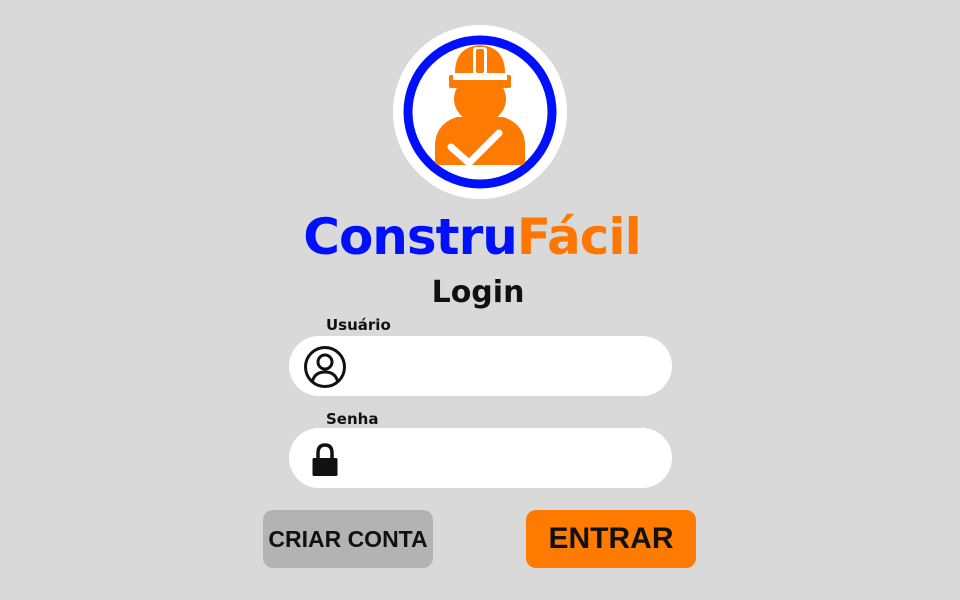 Image resolution: width=960 pixels, height=600 pixels. Describe the element at coordinates (358, 325) in the screenshot. I see `username-label: Usuário` at that location.